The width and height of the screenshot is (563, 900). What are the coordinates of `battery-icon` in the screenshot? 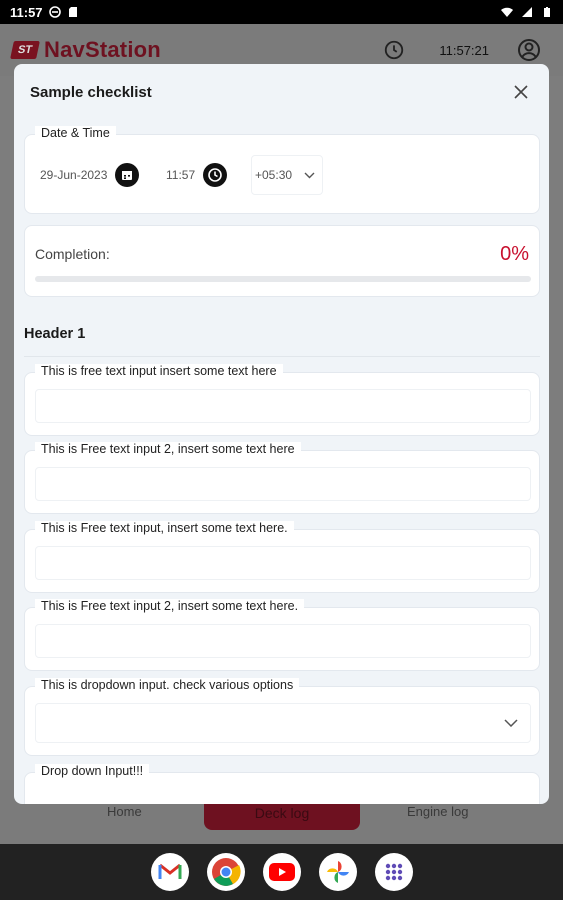 It's located at (547, 12).